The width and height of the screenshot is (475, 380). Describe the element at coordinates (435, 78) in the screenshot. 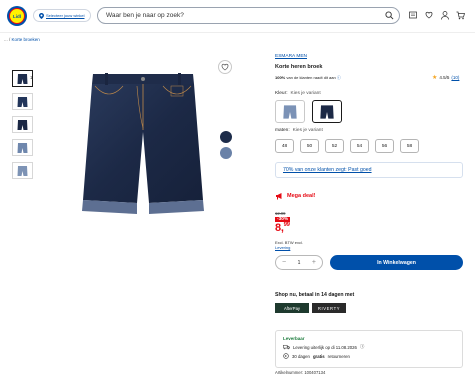

I see `star-icon: ★` at that location.